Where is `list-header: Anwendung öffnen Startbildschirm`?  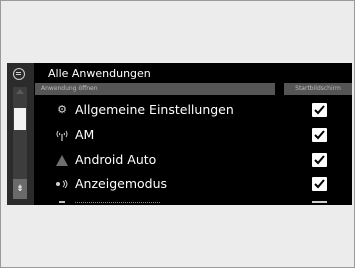 list-header: Anwendung öffnen Startbildschirm is located at coordinates (193, 89).